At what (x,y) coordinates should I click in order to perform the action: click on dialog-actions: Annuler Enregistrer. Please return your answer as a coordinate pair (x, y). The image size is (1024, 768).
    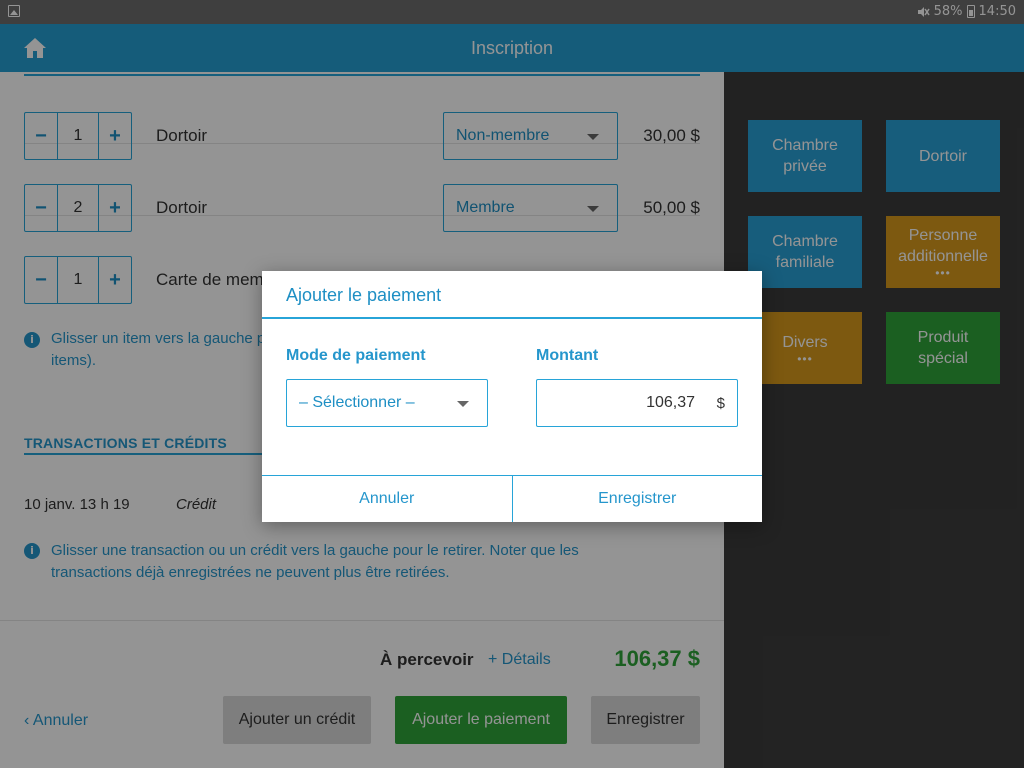
    Looking at the image, I should click on (512, 498).